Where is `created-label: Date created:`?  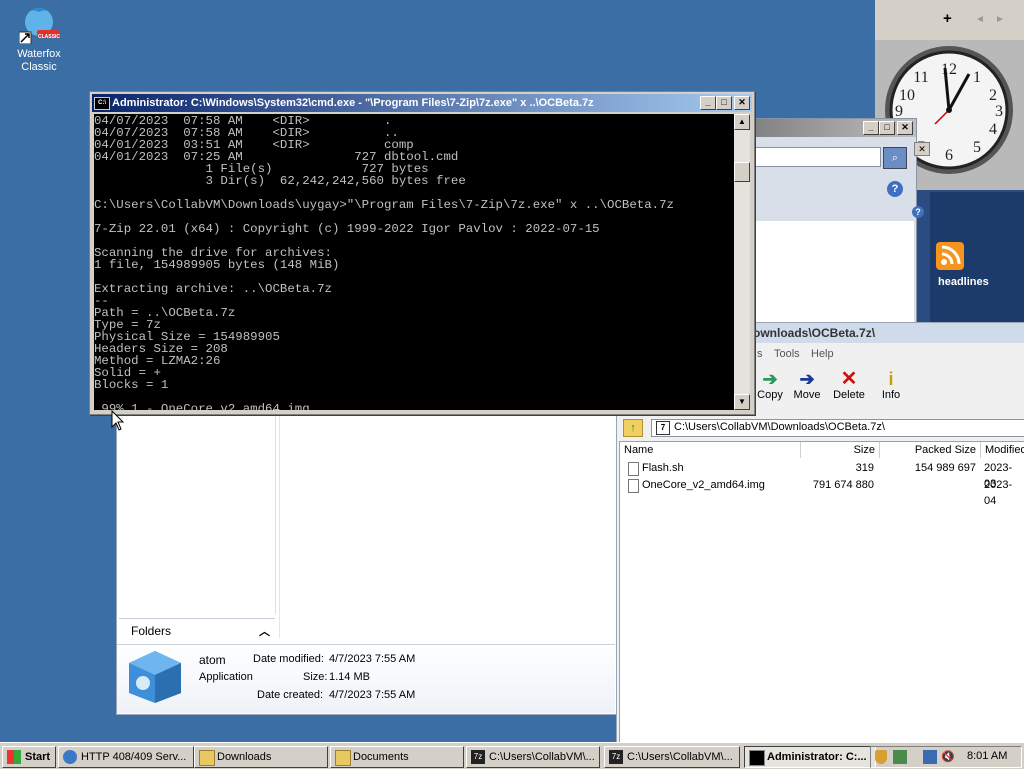 created-label: Date created: is located at coordinates (290, 695).